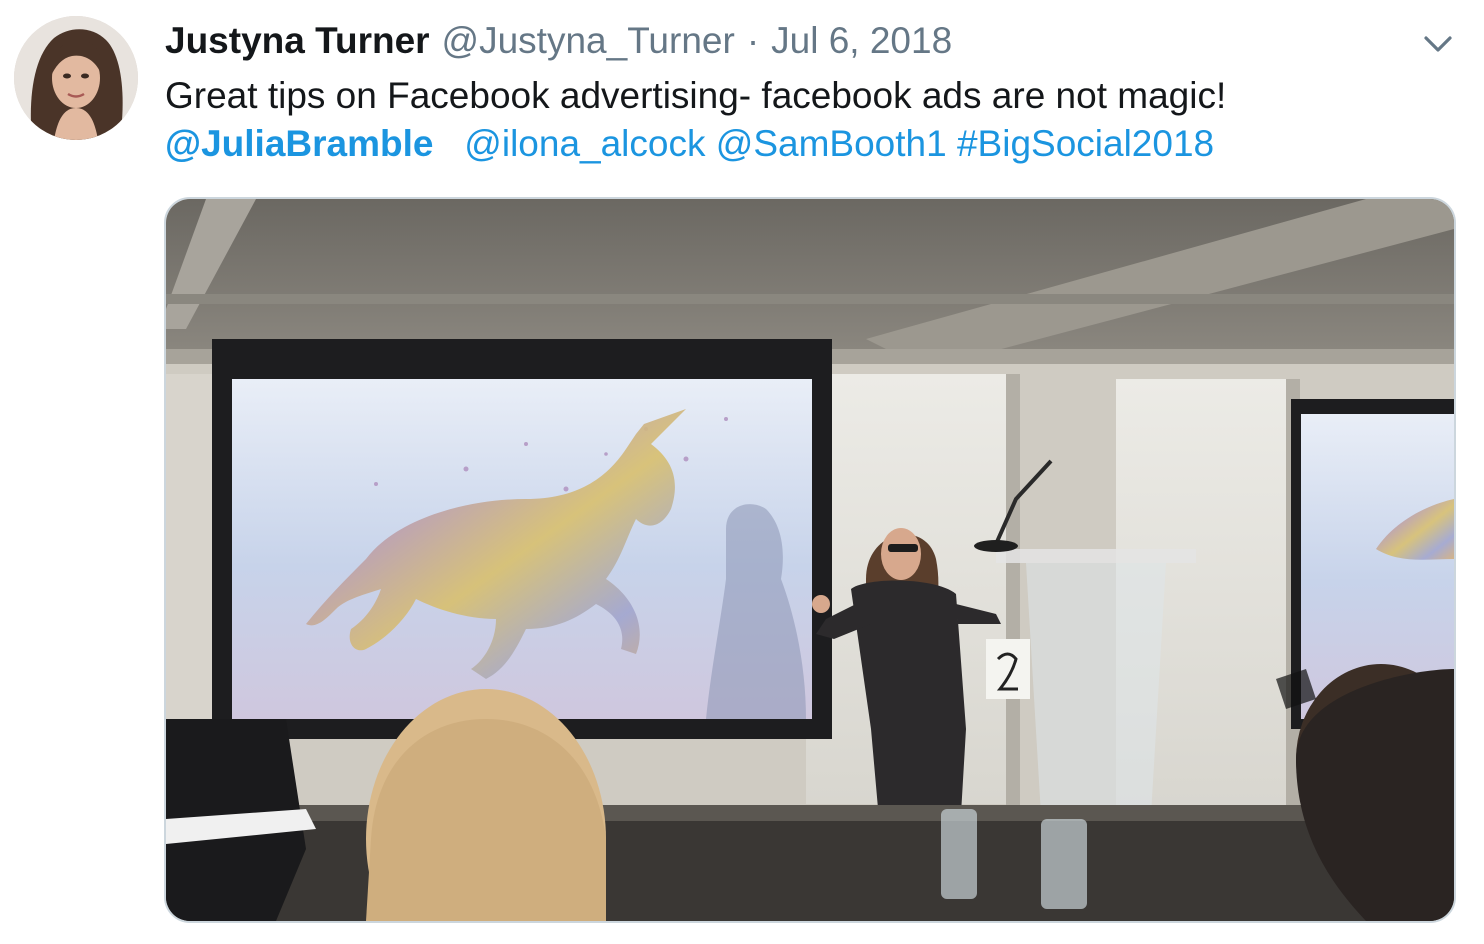  I want to click on mention-link: @SamBooth1, so click(831, 143).